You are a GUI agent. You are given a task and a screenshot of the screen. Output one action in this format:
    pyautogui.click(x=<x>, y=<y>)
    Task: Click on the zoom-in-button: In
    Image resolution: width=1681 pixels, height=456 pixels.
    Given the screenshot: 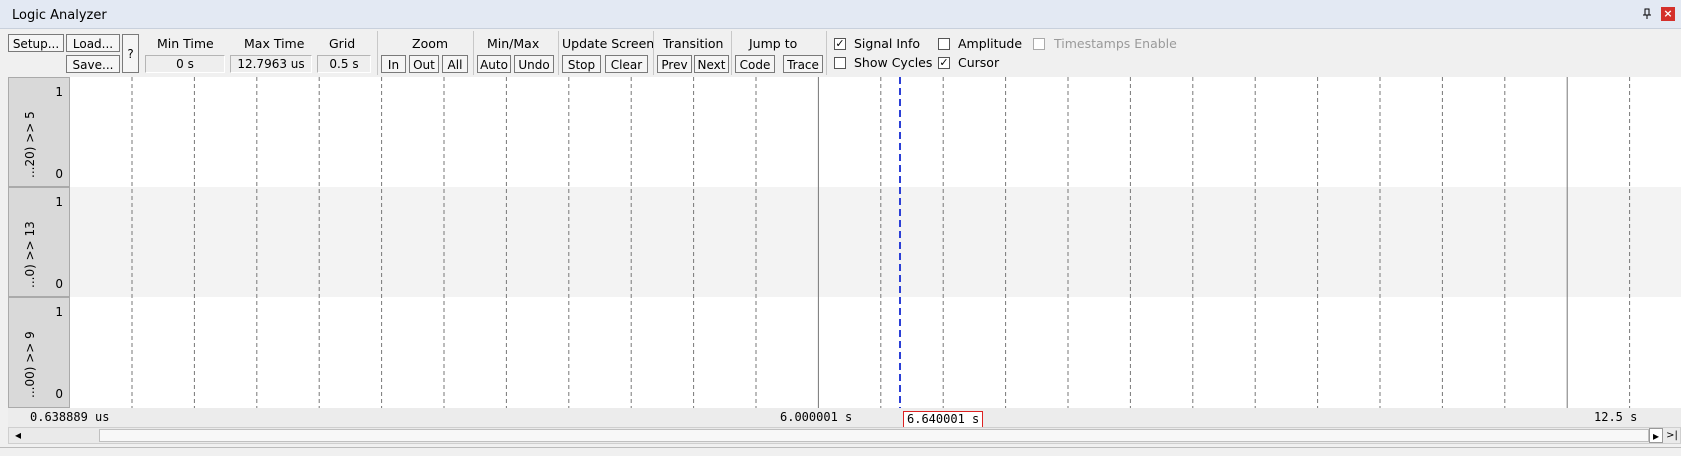 What is the action you would take?
    pyautogui.click(x=393, y=64)
    